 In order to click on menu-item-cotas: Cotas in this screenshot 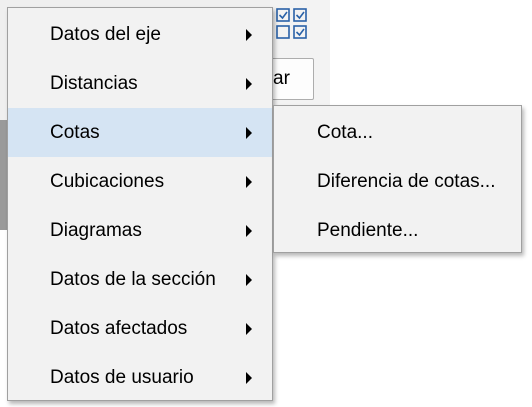, I will do `click(140, 132)`.